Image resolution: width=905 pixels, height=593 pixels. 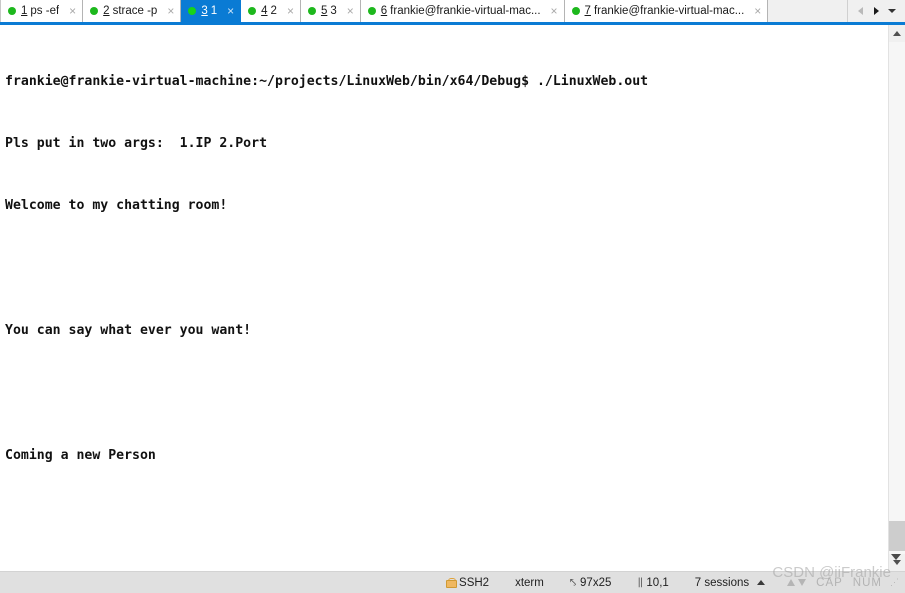 What do you see at coordinates (135, 11) in the screenshot?
I see `tab-title: strace -p` at bounding box center [135, 11].